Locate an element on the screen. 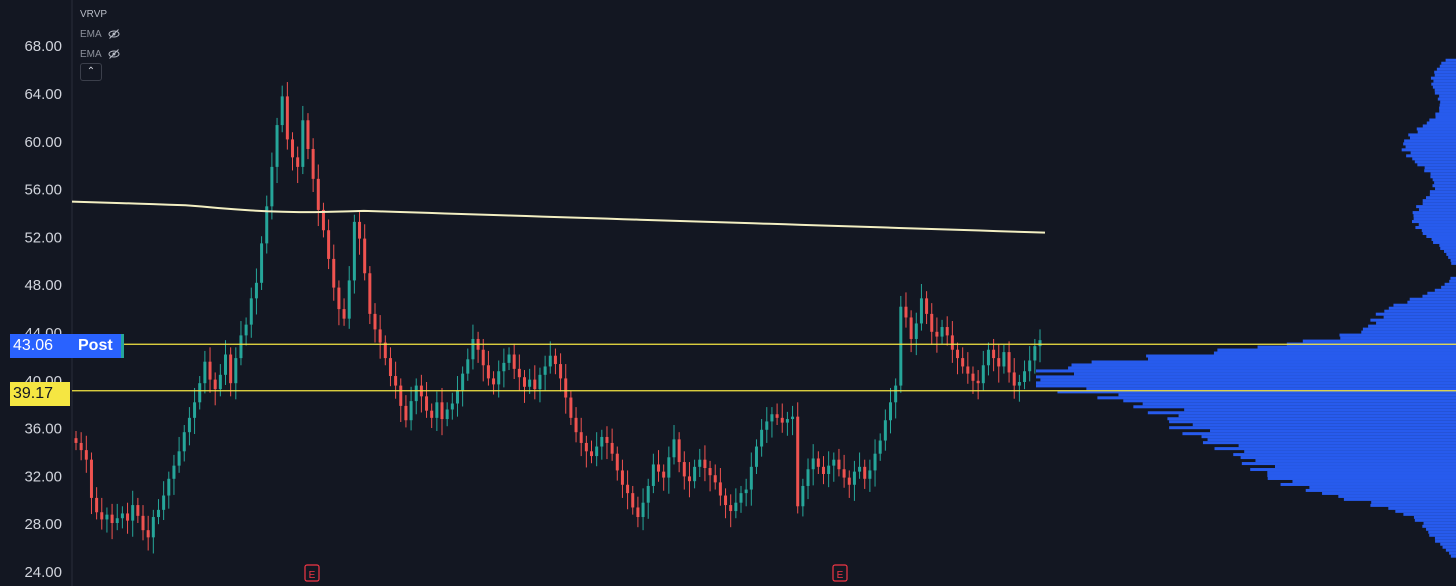  legend-row-vrvp: VRVP is located at coordinates (100, 14).